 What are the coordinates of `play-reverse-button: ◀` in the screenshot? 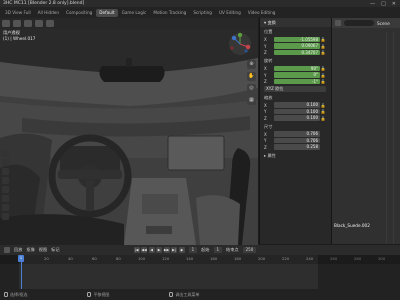 It's located at (151, 250).